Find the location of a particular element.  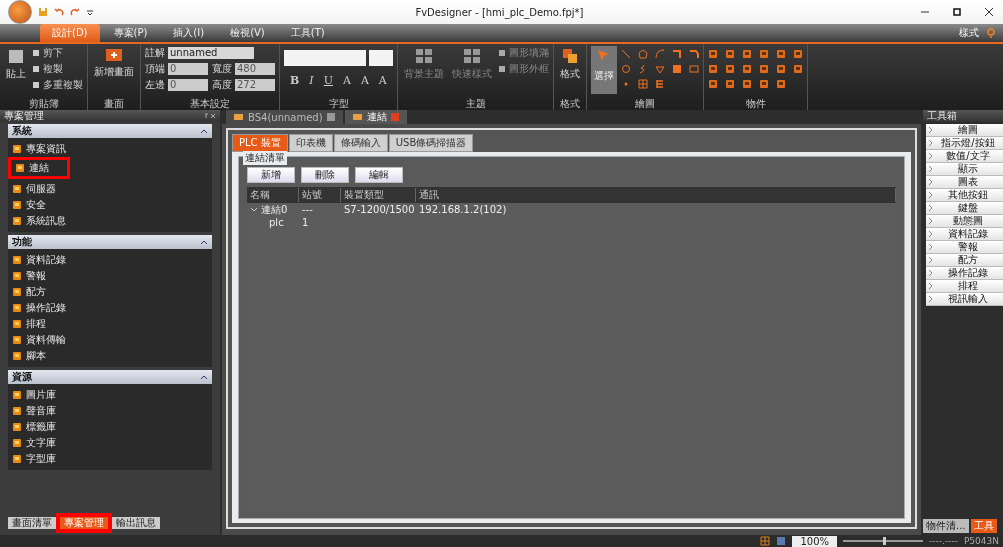

toolbox-category: 其他按鈕 is located at coordinates (964, 195).